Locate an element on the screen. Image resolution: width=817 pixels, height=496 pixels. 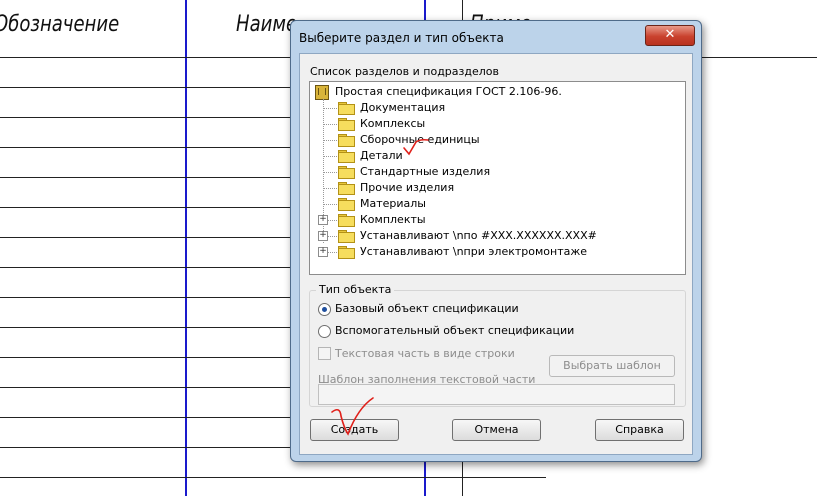
aux-object-label: Вспомогательный объект спецификации is located at coordinates (455, 330).